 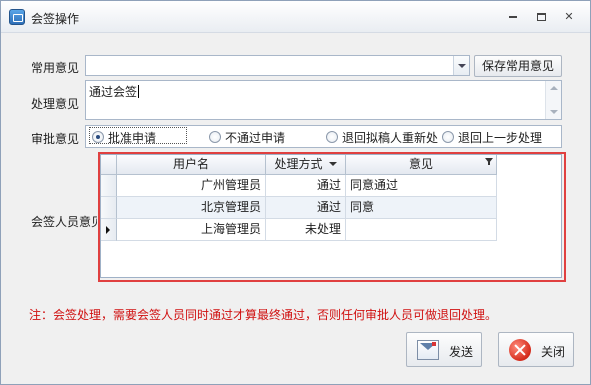 I want to click on cell-username: 上海管理员, so click(x=191, y=230).